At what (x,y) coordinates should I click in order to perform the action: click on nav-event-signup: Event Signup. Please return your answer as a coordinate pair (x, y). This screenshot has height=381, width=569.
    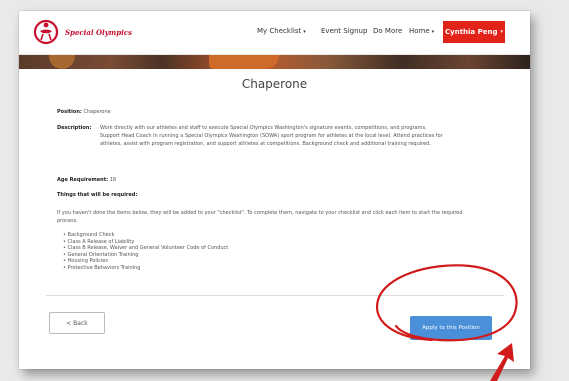
    Looking at the image, I should click on (344, 31).